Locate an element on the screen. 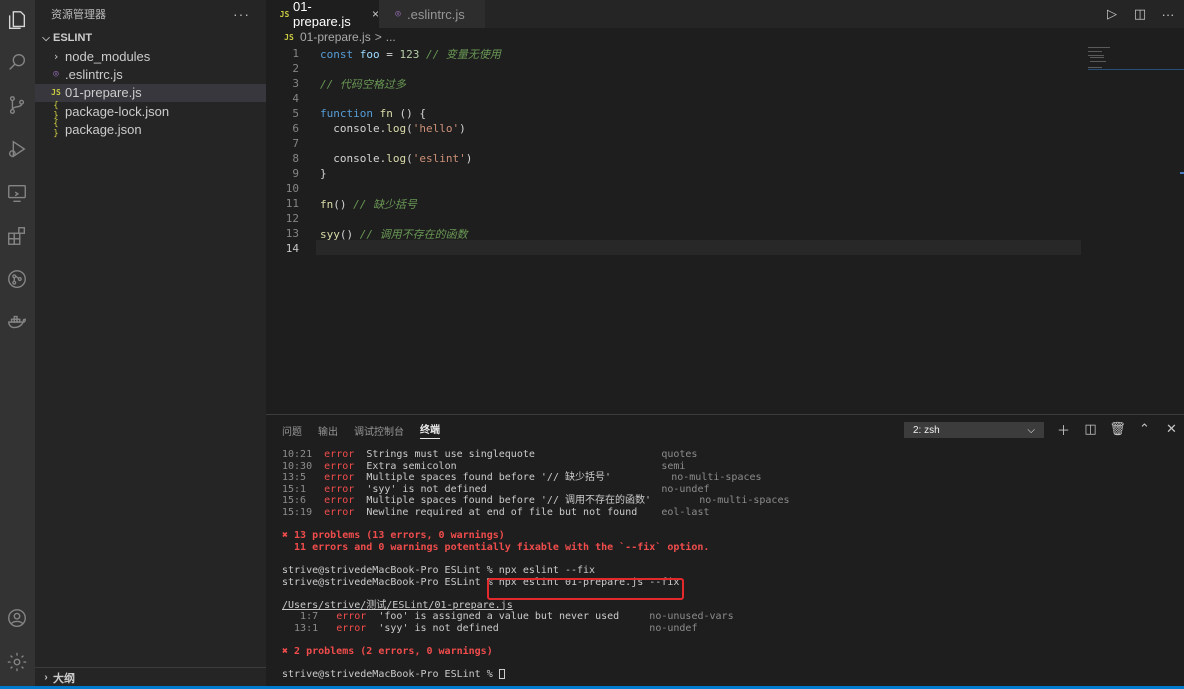 This screenshot has height=689, width=1184. string-literal: 'eslint' is located at coordinates (439, 158).